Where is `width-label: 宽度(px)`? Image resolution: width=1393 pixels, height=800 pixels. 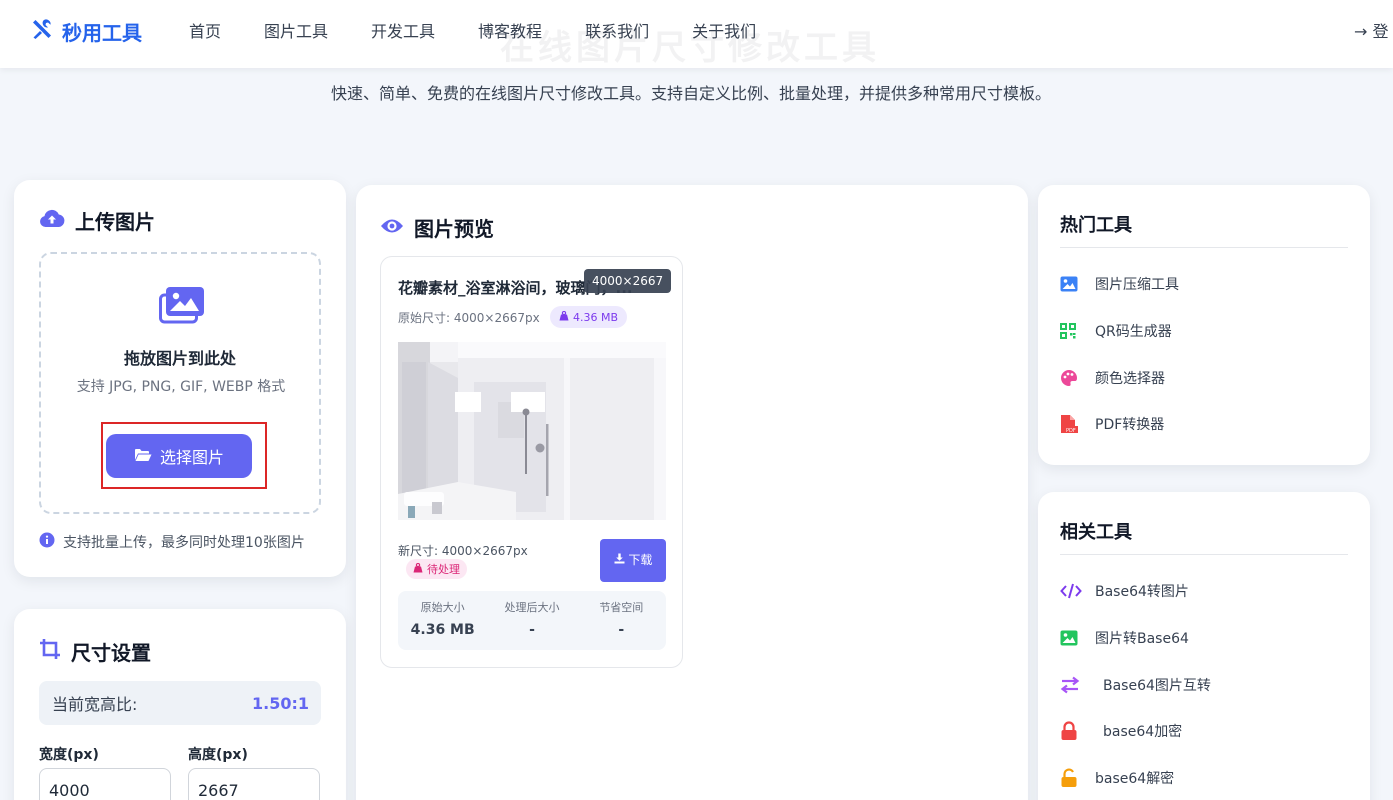
width-label: 宽度(px) is located at coordinates (69, 755).